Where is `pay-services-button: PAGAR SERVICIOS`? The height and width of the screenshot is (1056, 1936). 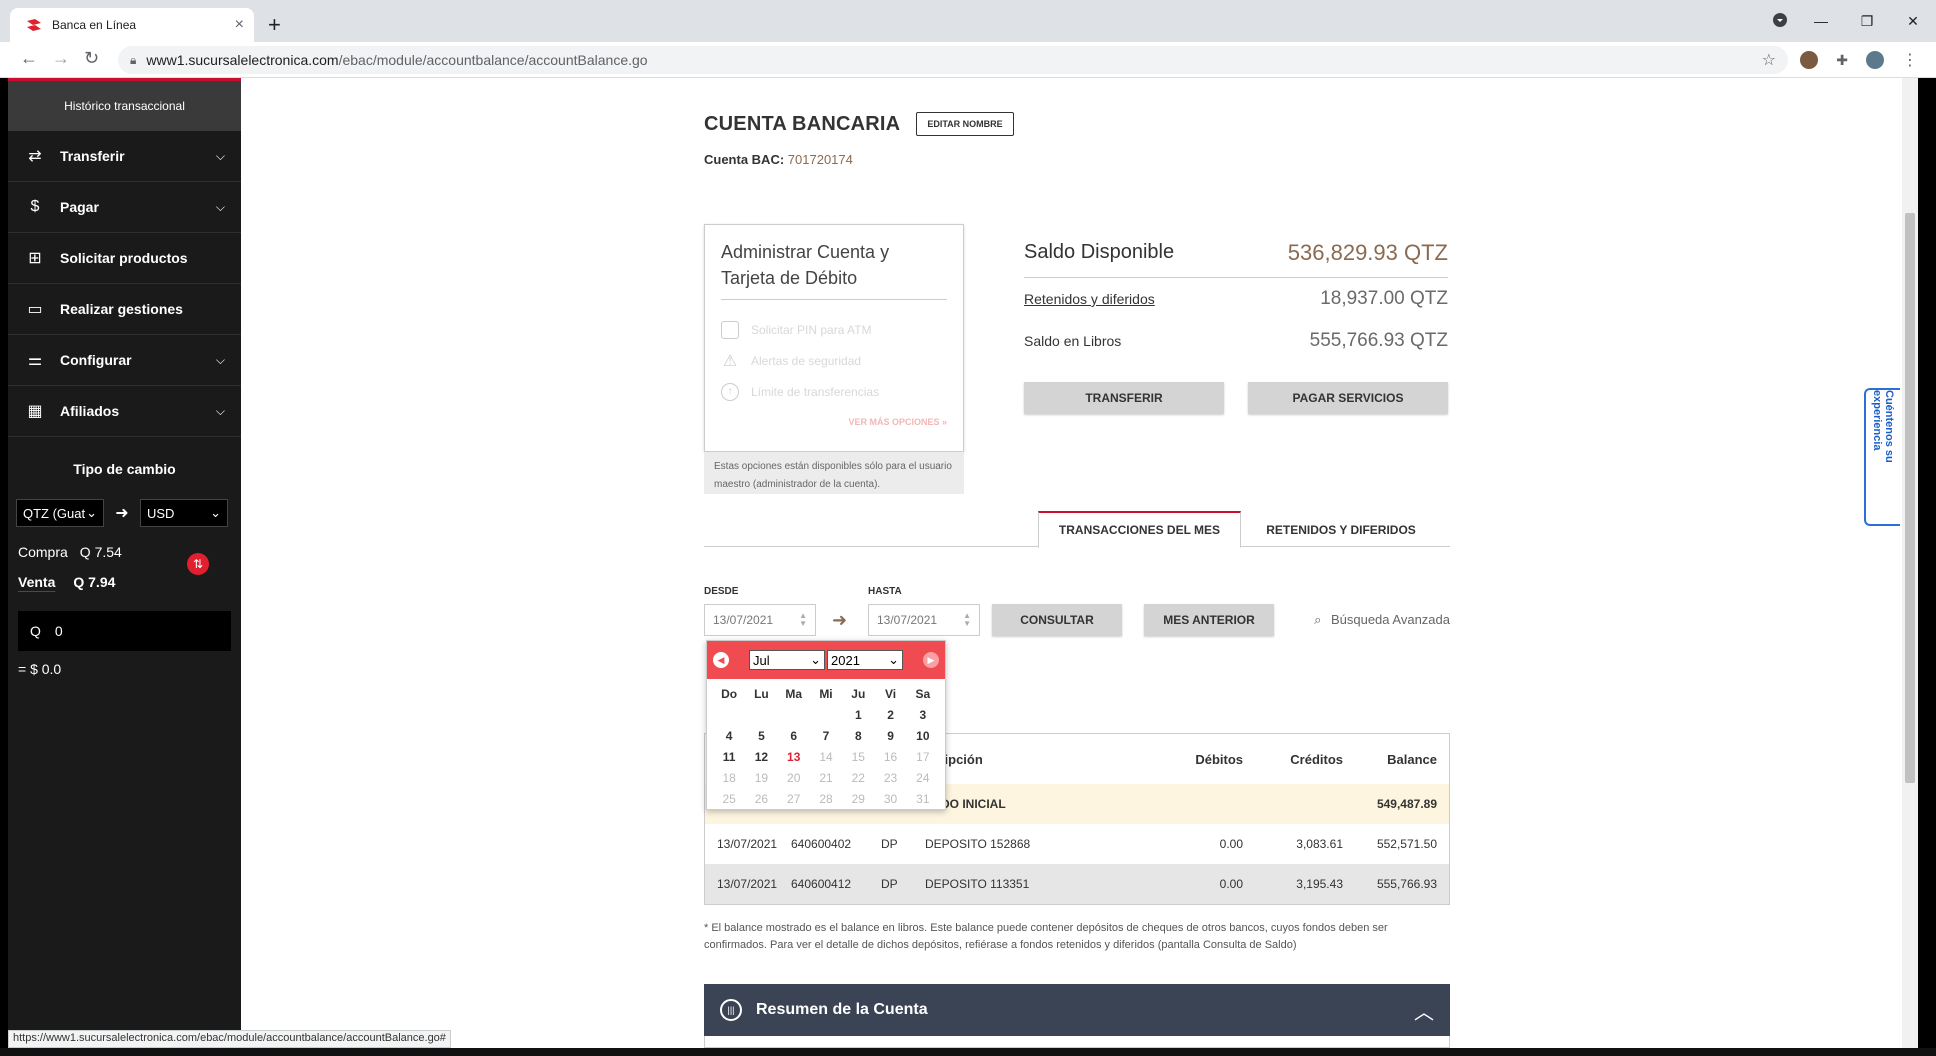
pay-services-button: PAGAR SERVICIOS is located at coordinates (1348, 398).